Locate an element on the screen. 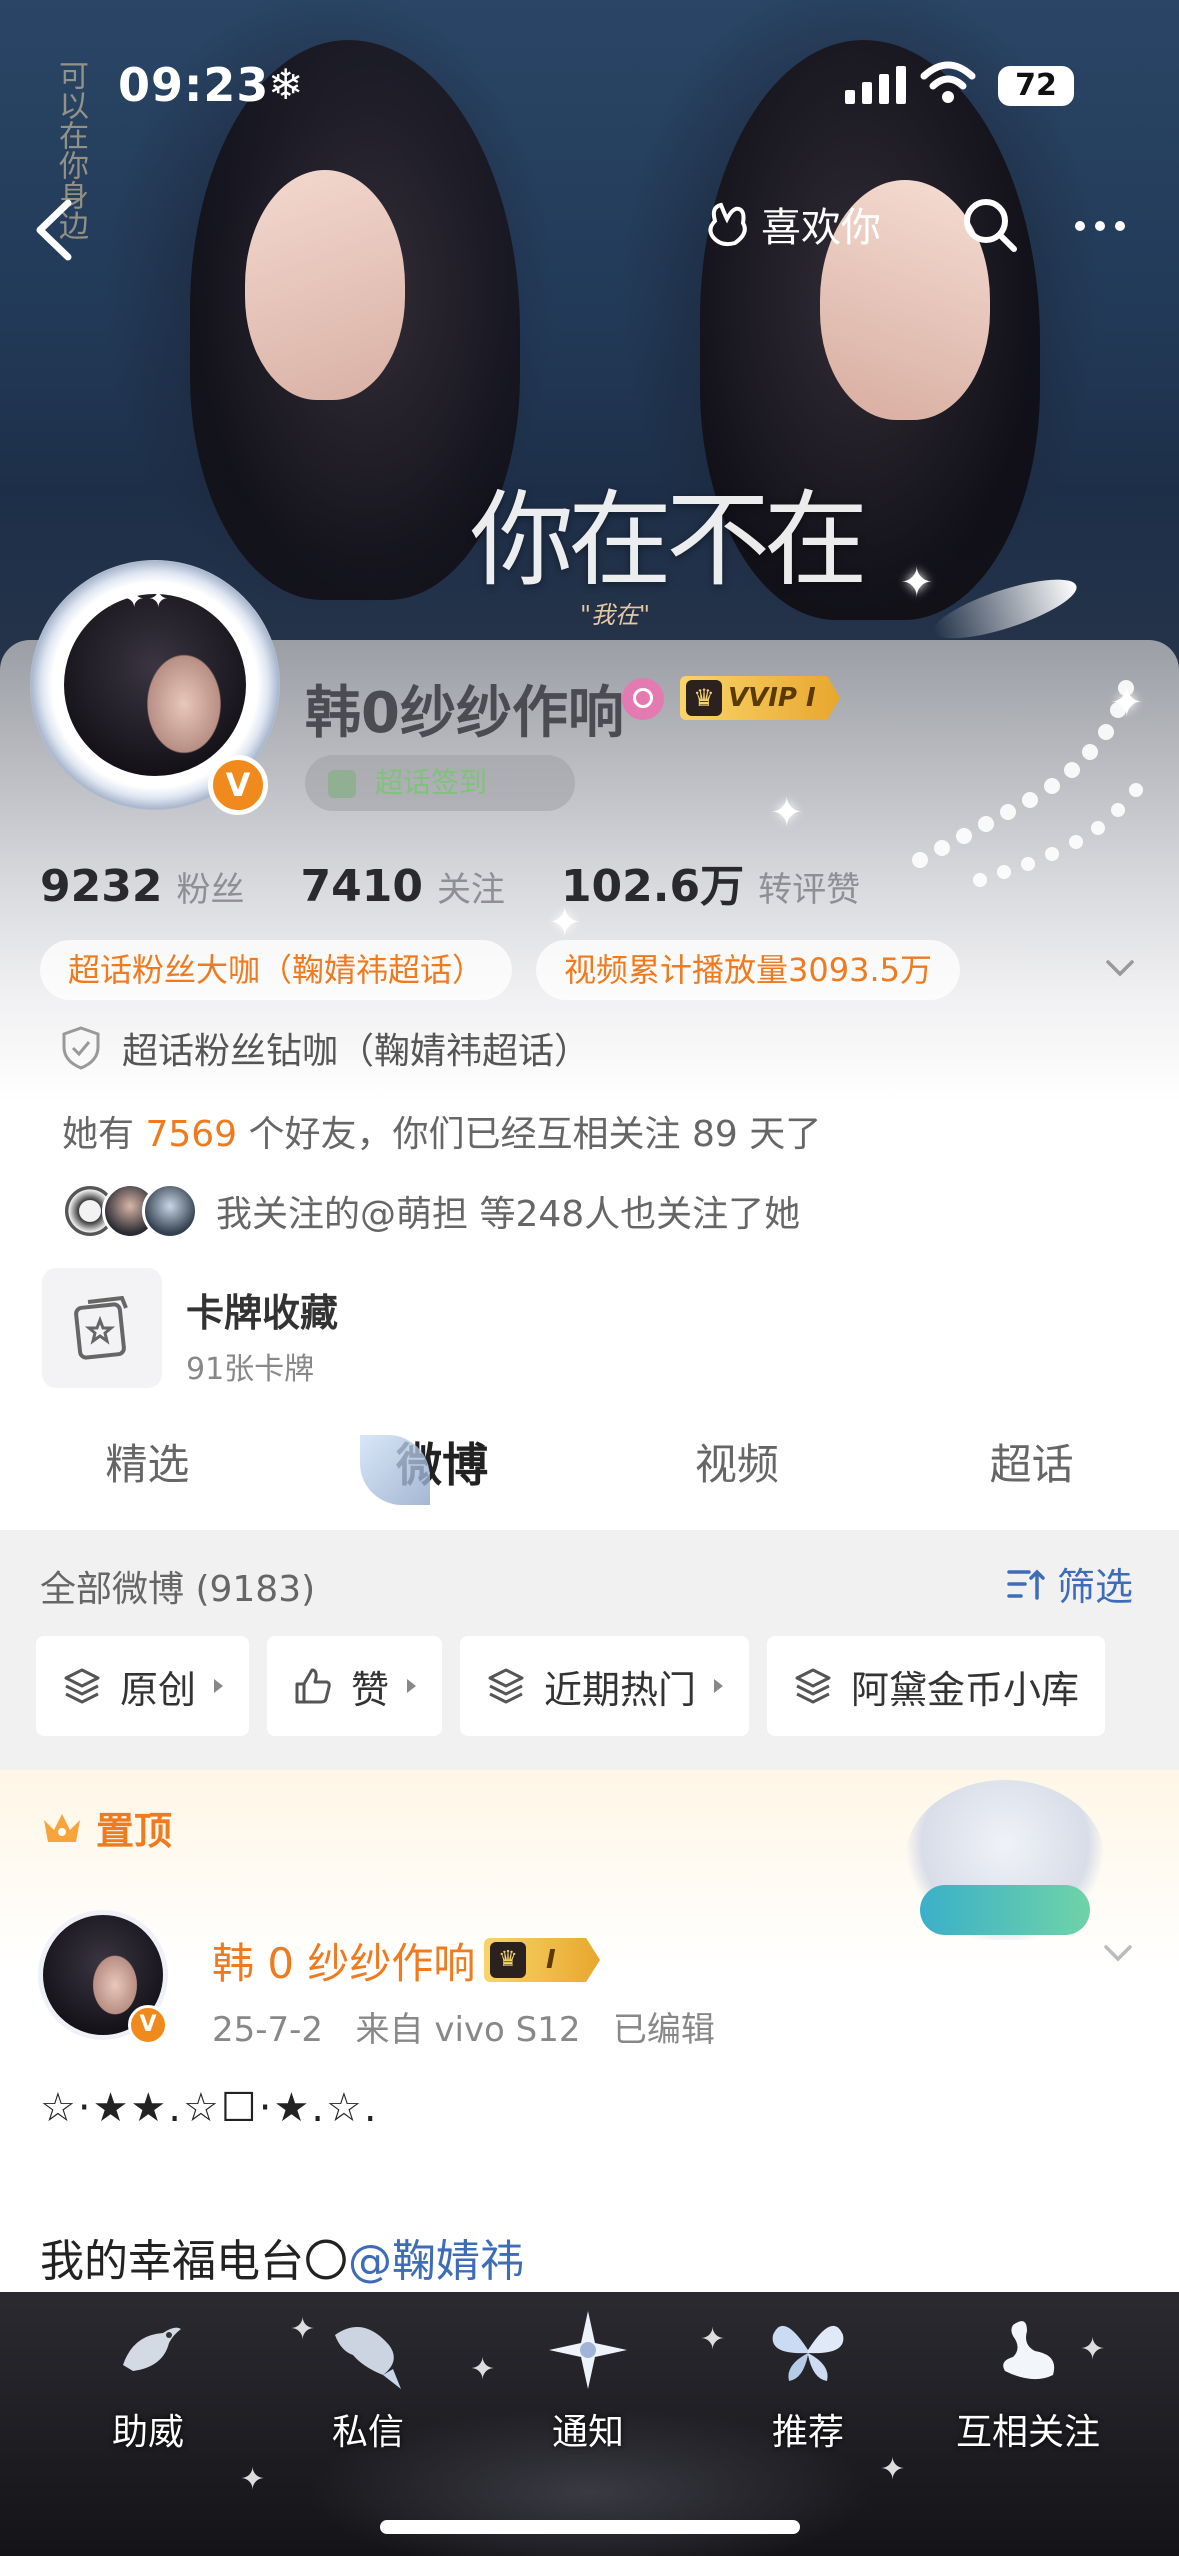  battery-indicator: 72 is located at coordinates (1036, 86).